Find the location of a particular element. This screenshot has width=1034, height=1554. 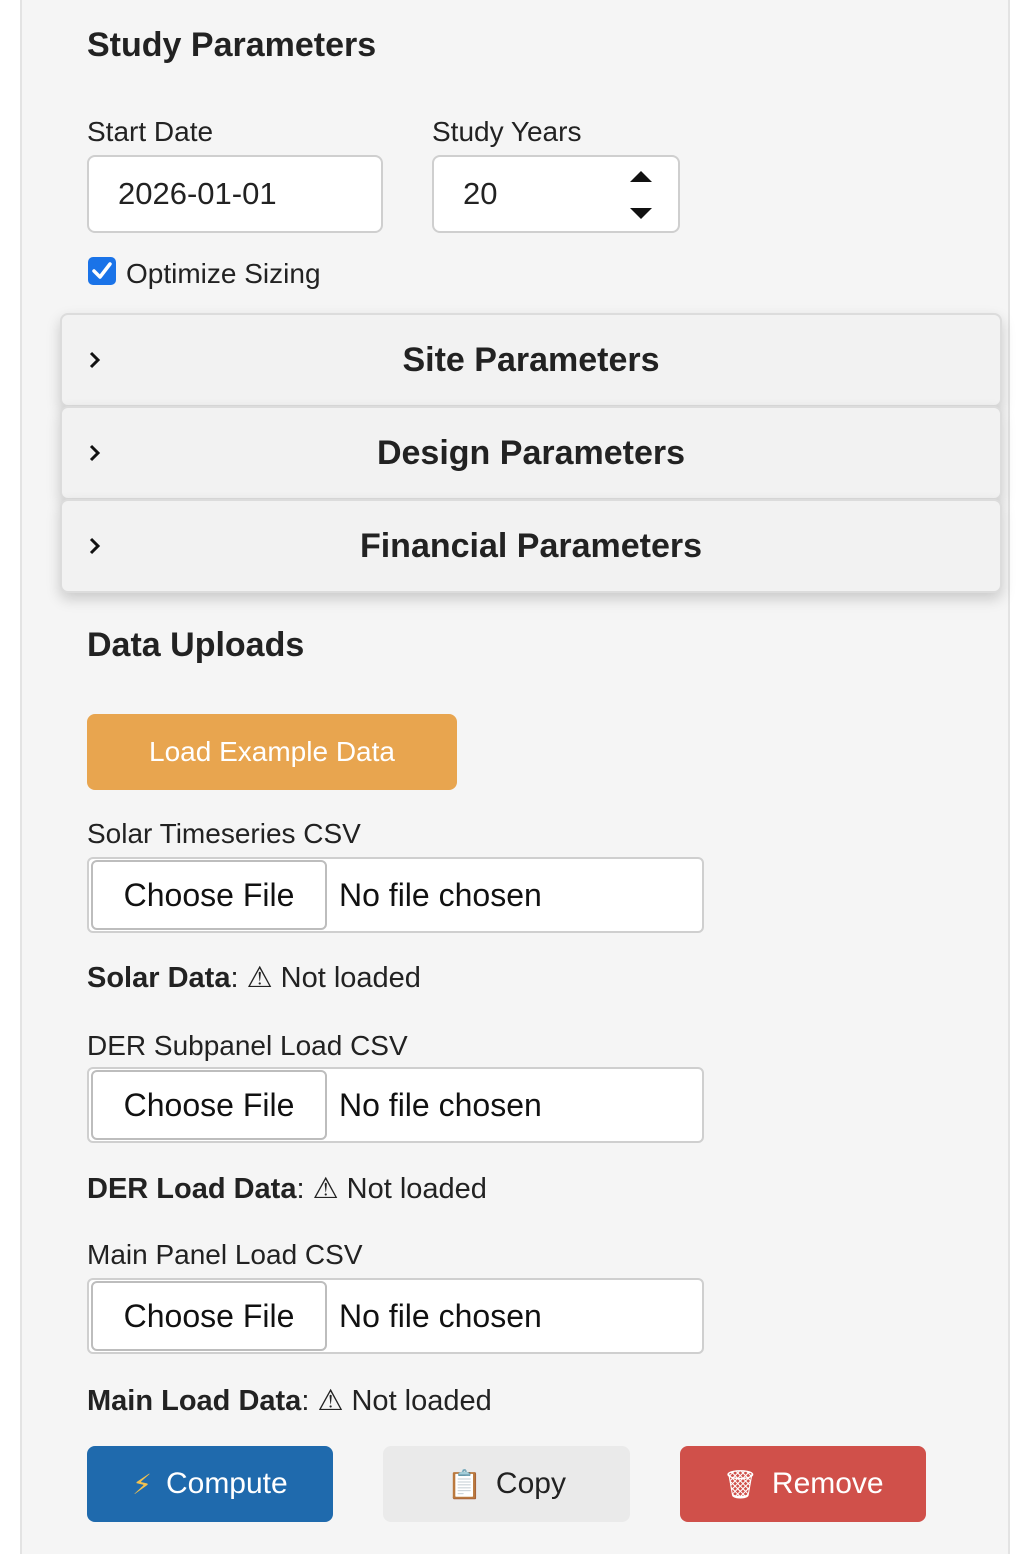

start-date-input: 2026-01-01 is located at coordinates (235, 194).